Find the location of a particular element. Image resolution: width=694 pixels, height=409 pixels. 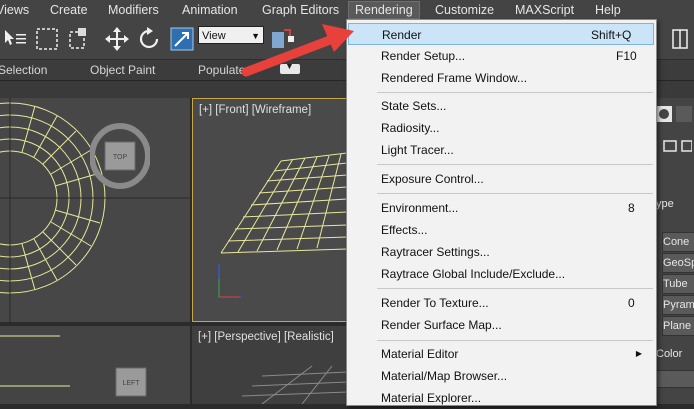

annotation-arrow-icon is located at coordinates (297, 50).